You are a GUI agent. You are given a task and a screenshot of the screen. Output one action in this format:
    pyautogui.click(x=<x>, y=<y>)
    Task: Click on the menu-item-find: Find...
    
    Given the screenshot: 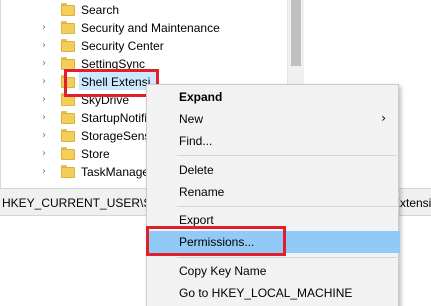 What is the action you would take?
    pyautogui.click(x=273, y=141)
    